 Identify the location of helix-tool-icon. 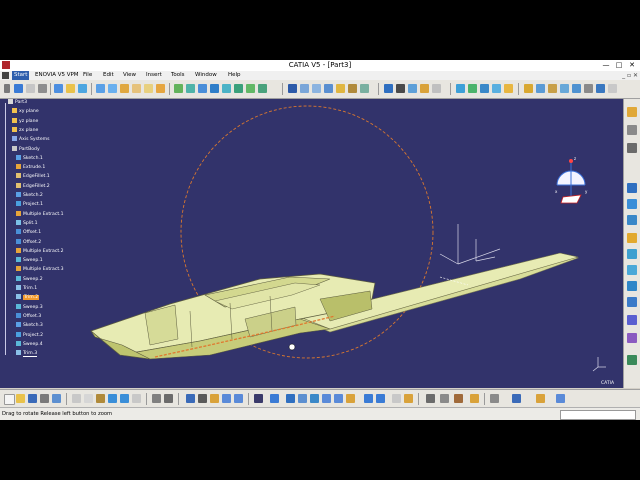
(124, 88).